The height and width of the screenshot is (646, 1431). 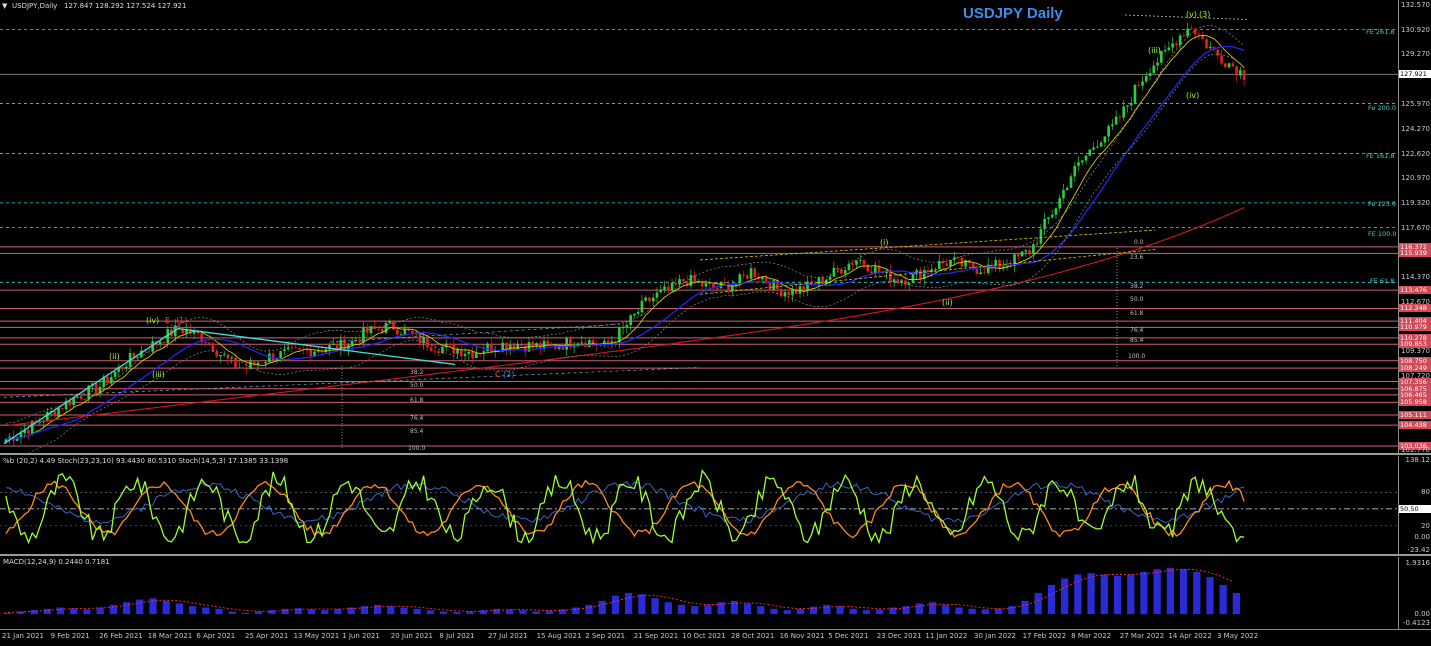 What do you see at coordinates (508, 636) in the screenshot?
I see `time-axis-label: 27 Jul 2021` at bounding box center [508, 636].